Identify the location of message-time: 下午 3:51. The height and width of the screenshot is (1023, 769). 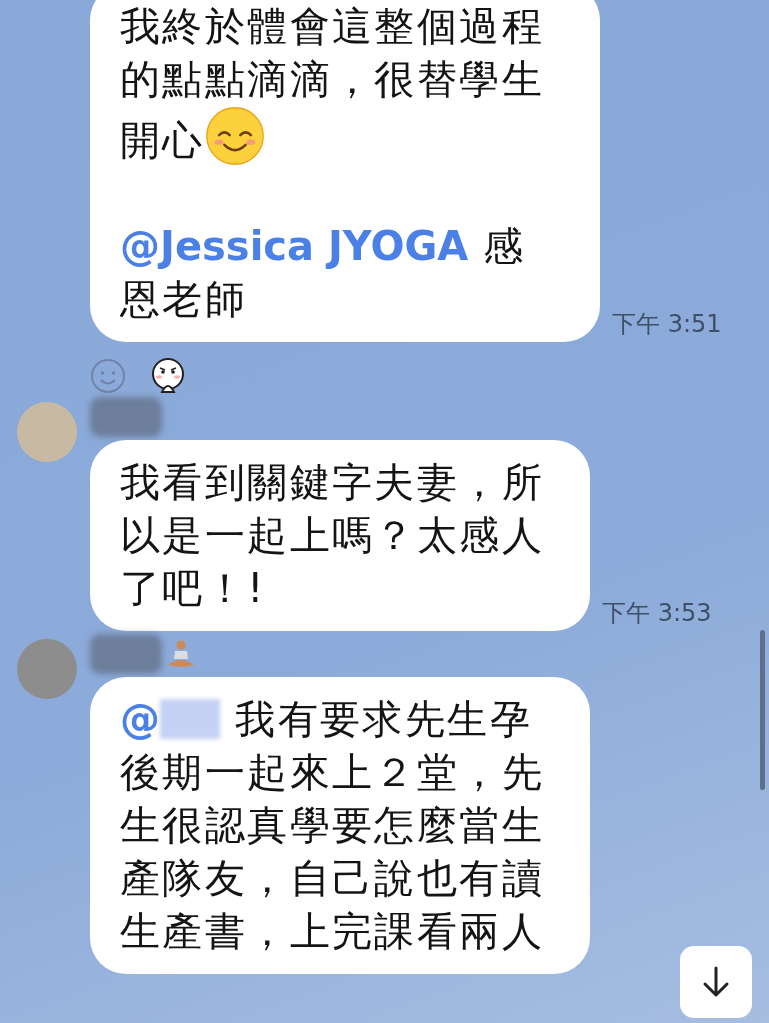
(667, 324).